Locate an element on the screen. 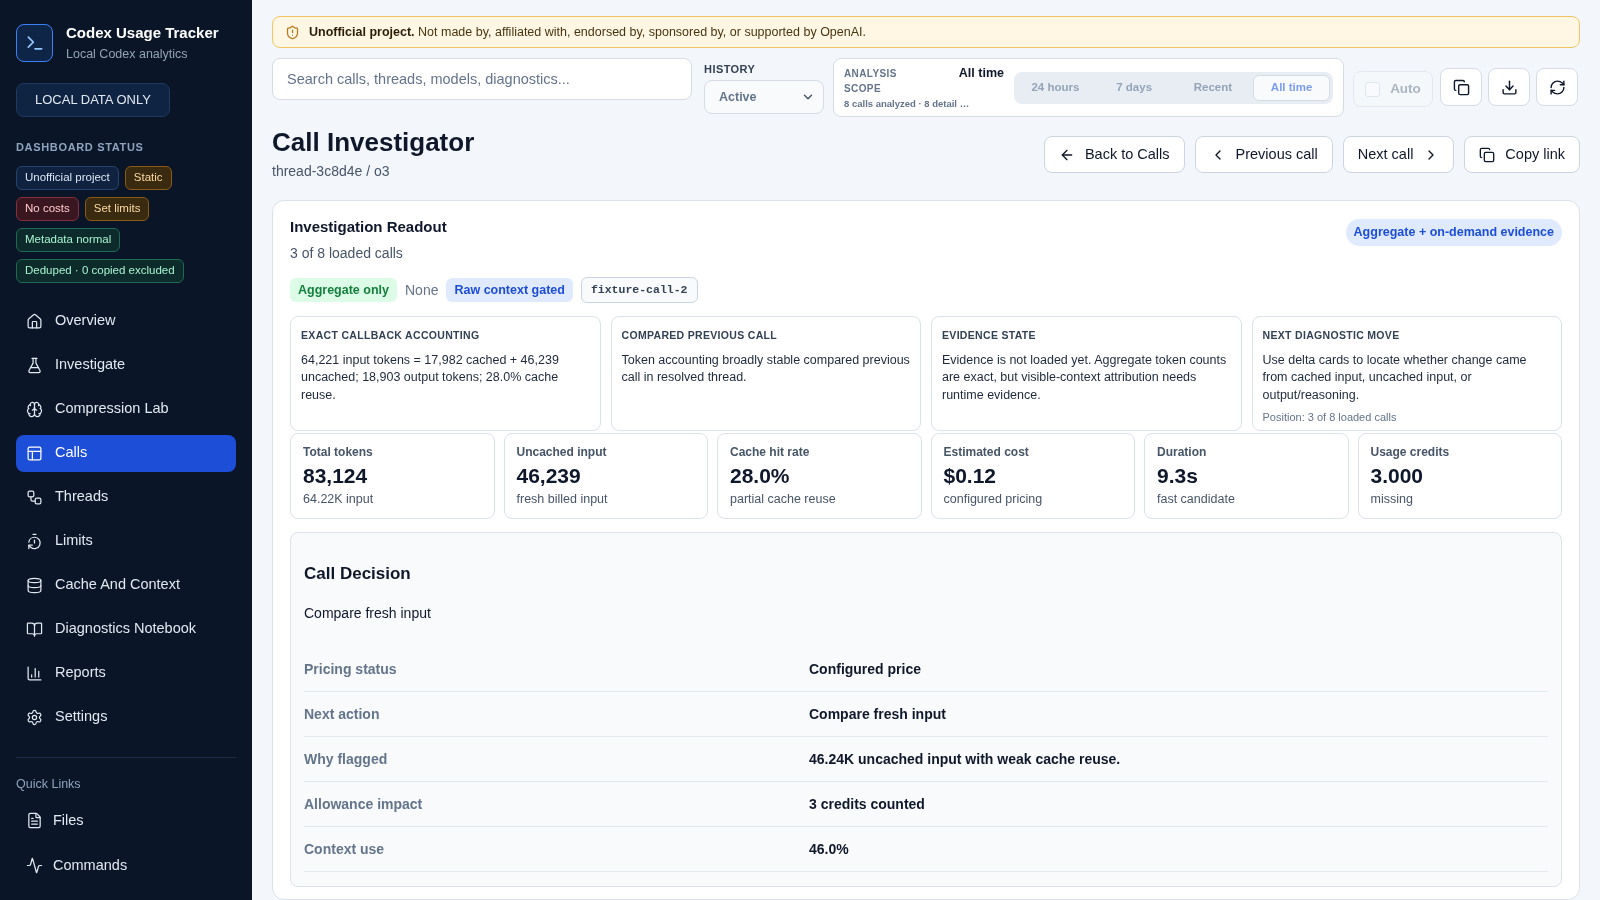 Image resolution: width=1600 pixels, height=900 pixels. nav-item: Diagnostics Notebook is located at coordinates (126, 629).